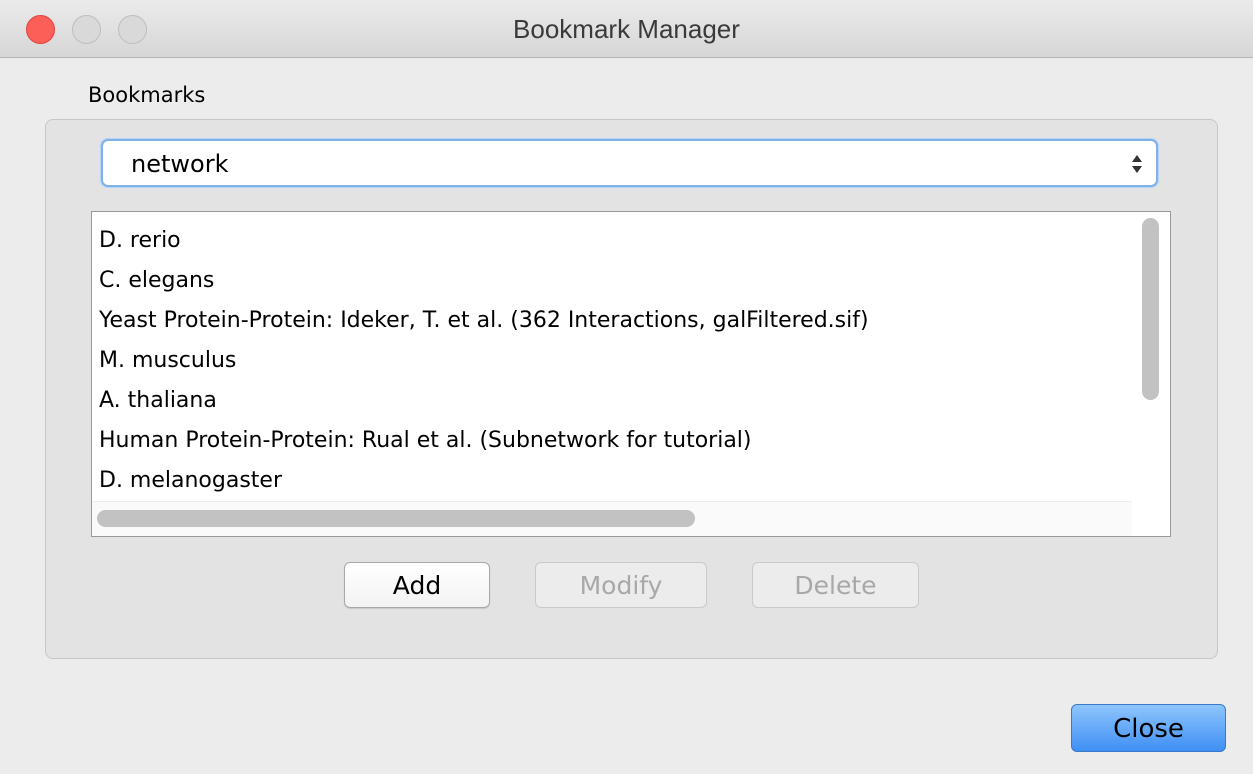  Describe the element at coordinates (417, 585) in the screenshot. I see `add-button: Add` at that location.